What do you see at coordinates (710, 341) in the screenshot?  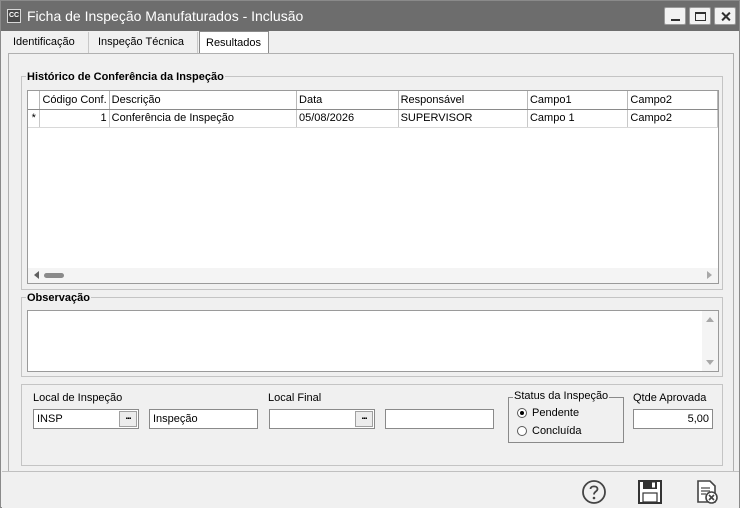 I see `memo-vertical-scrollbar` at bounding box center [710, 341].